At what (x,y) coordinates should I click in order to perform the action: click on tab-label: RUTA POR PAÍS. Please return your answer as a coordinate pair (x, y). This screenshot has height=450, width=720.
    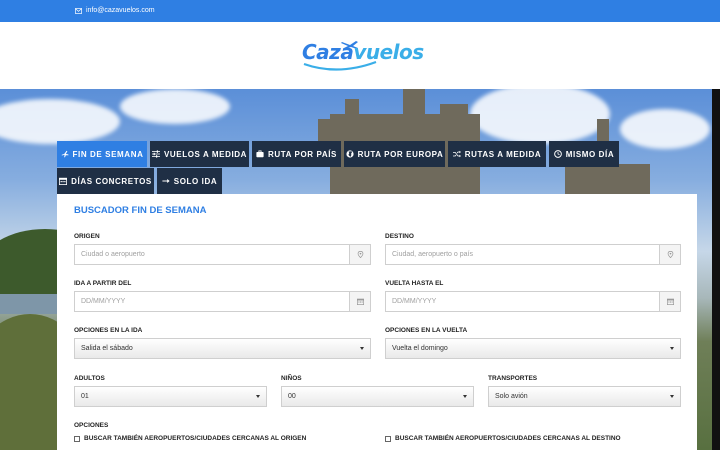
    Looking at the image, I should click on (302, 154).